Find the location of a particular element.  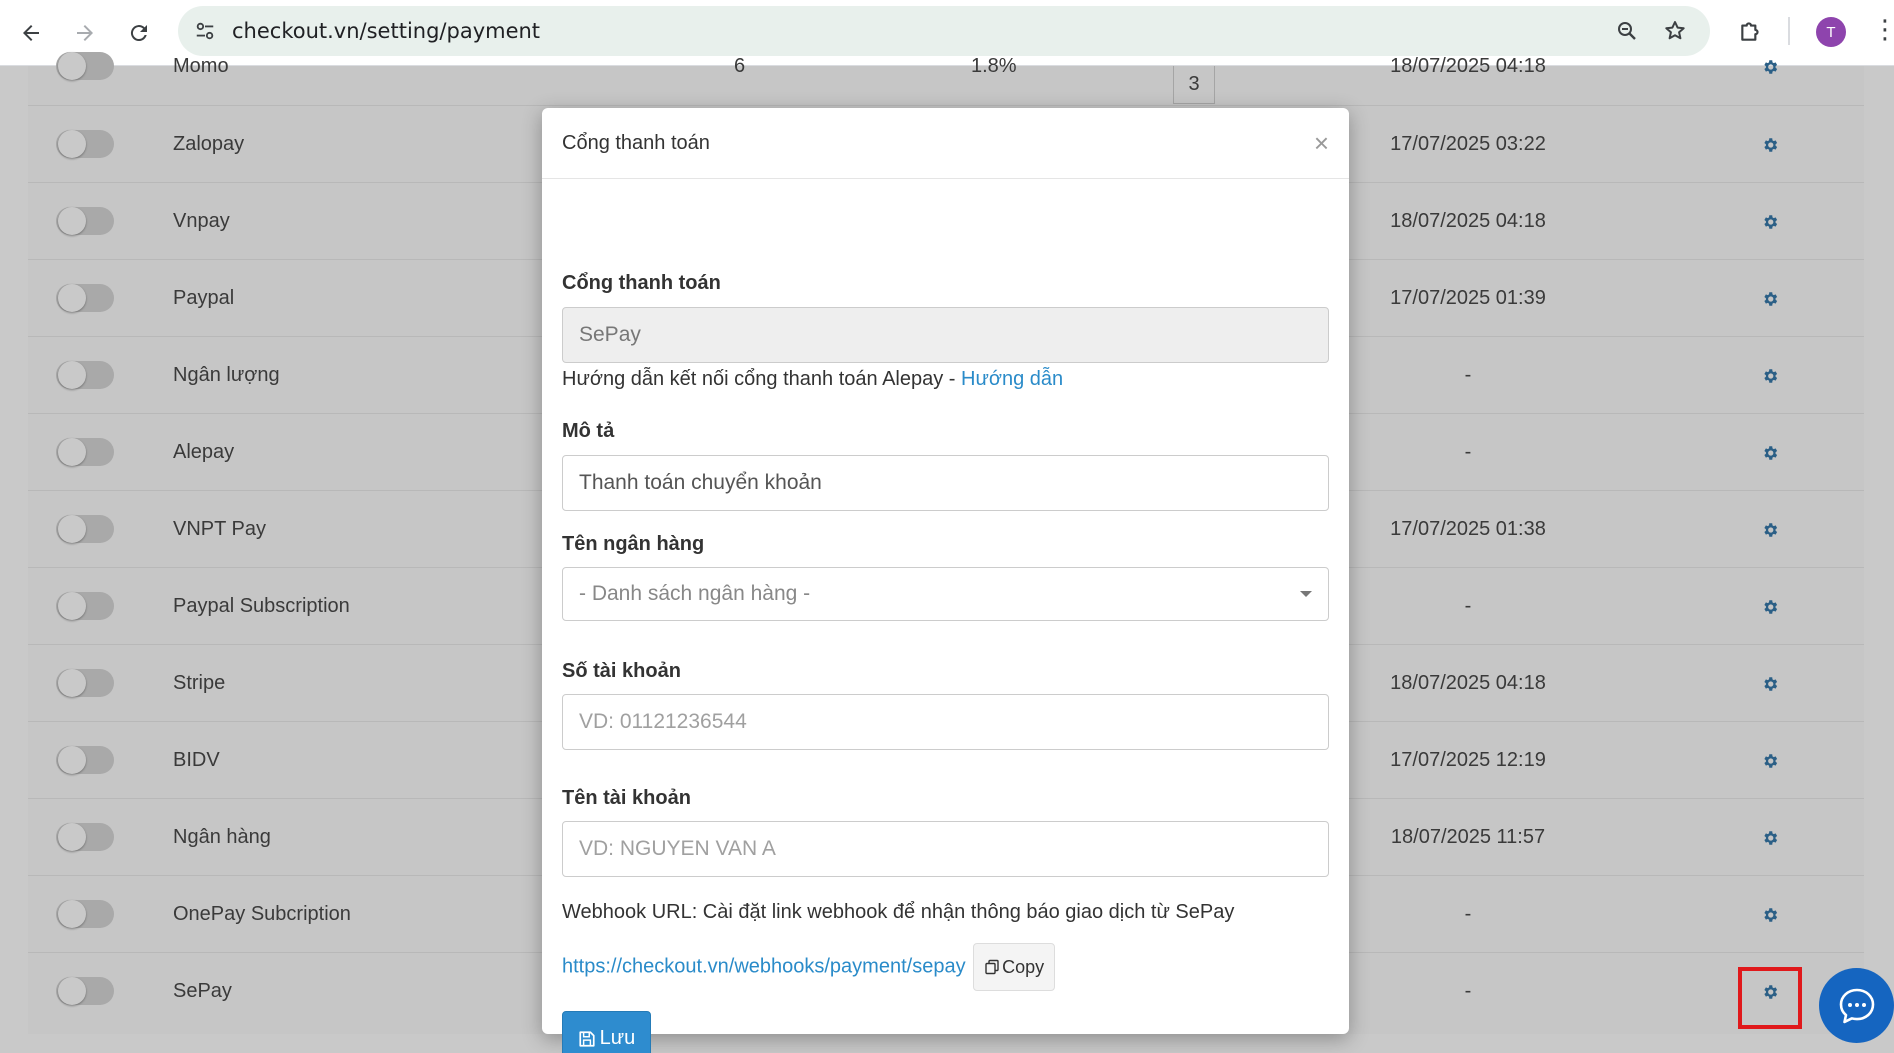

bank-select-value: - Danh sách ngân hàng - is located at coordinates (695, 593).